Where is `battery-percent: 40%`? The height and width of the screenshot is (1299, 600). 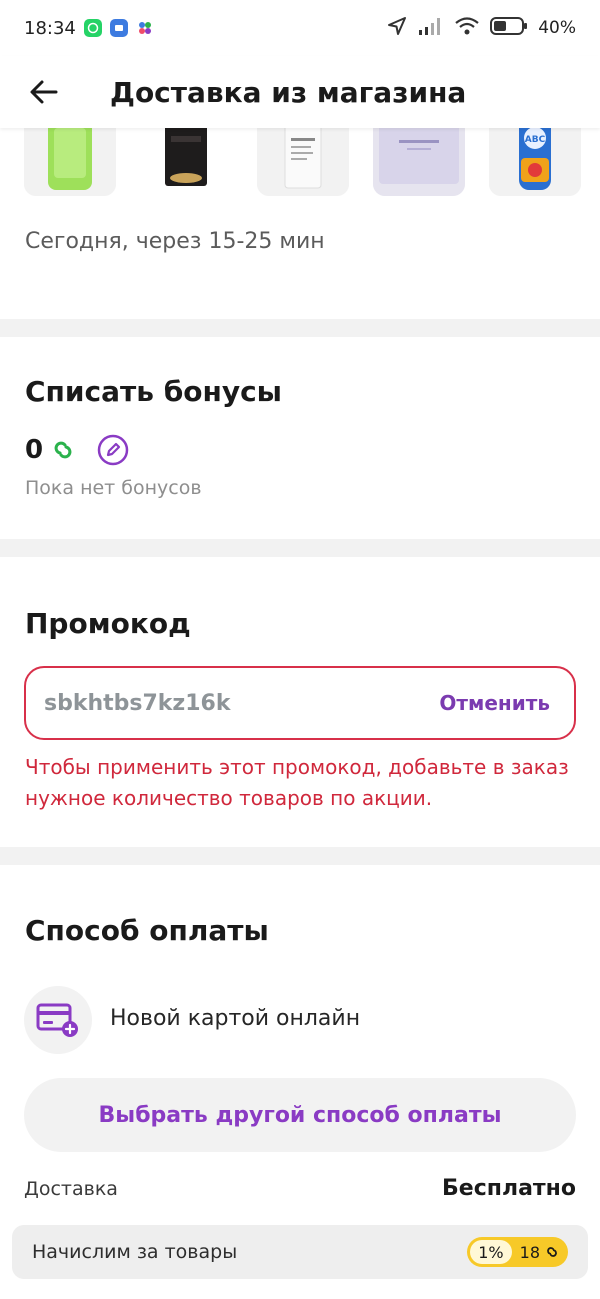 battery-percent: 40% is located at coordinates (557, 28).